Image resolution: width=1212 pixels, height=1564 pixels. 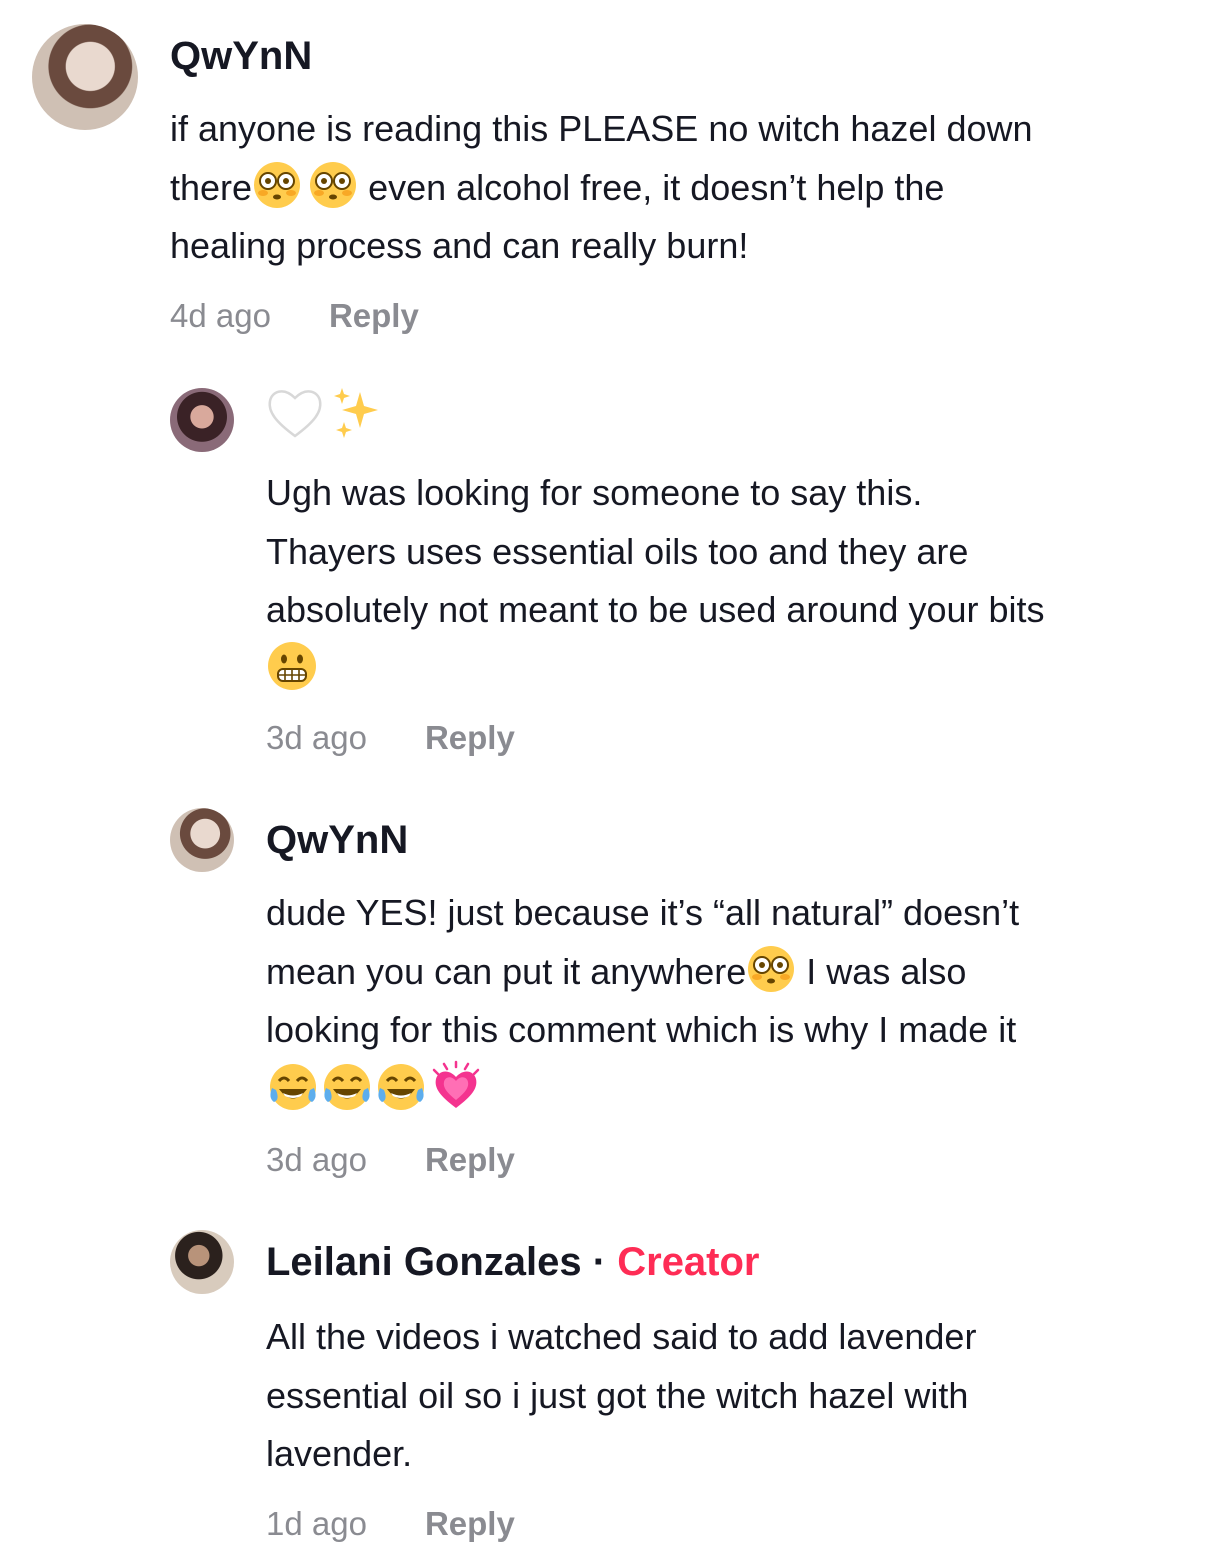 What do you see at coordinates (688, 1262) in the screenshot?
I see `creator-badge: Creator` at bounding box center [688, 1262].